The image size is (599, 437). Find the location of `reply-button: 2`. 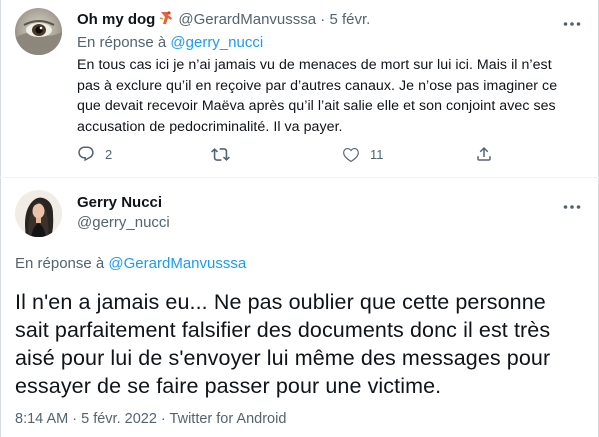

reply-button: 2 is located at coordinates (94, 154).